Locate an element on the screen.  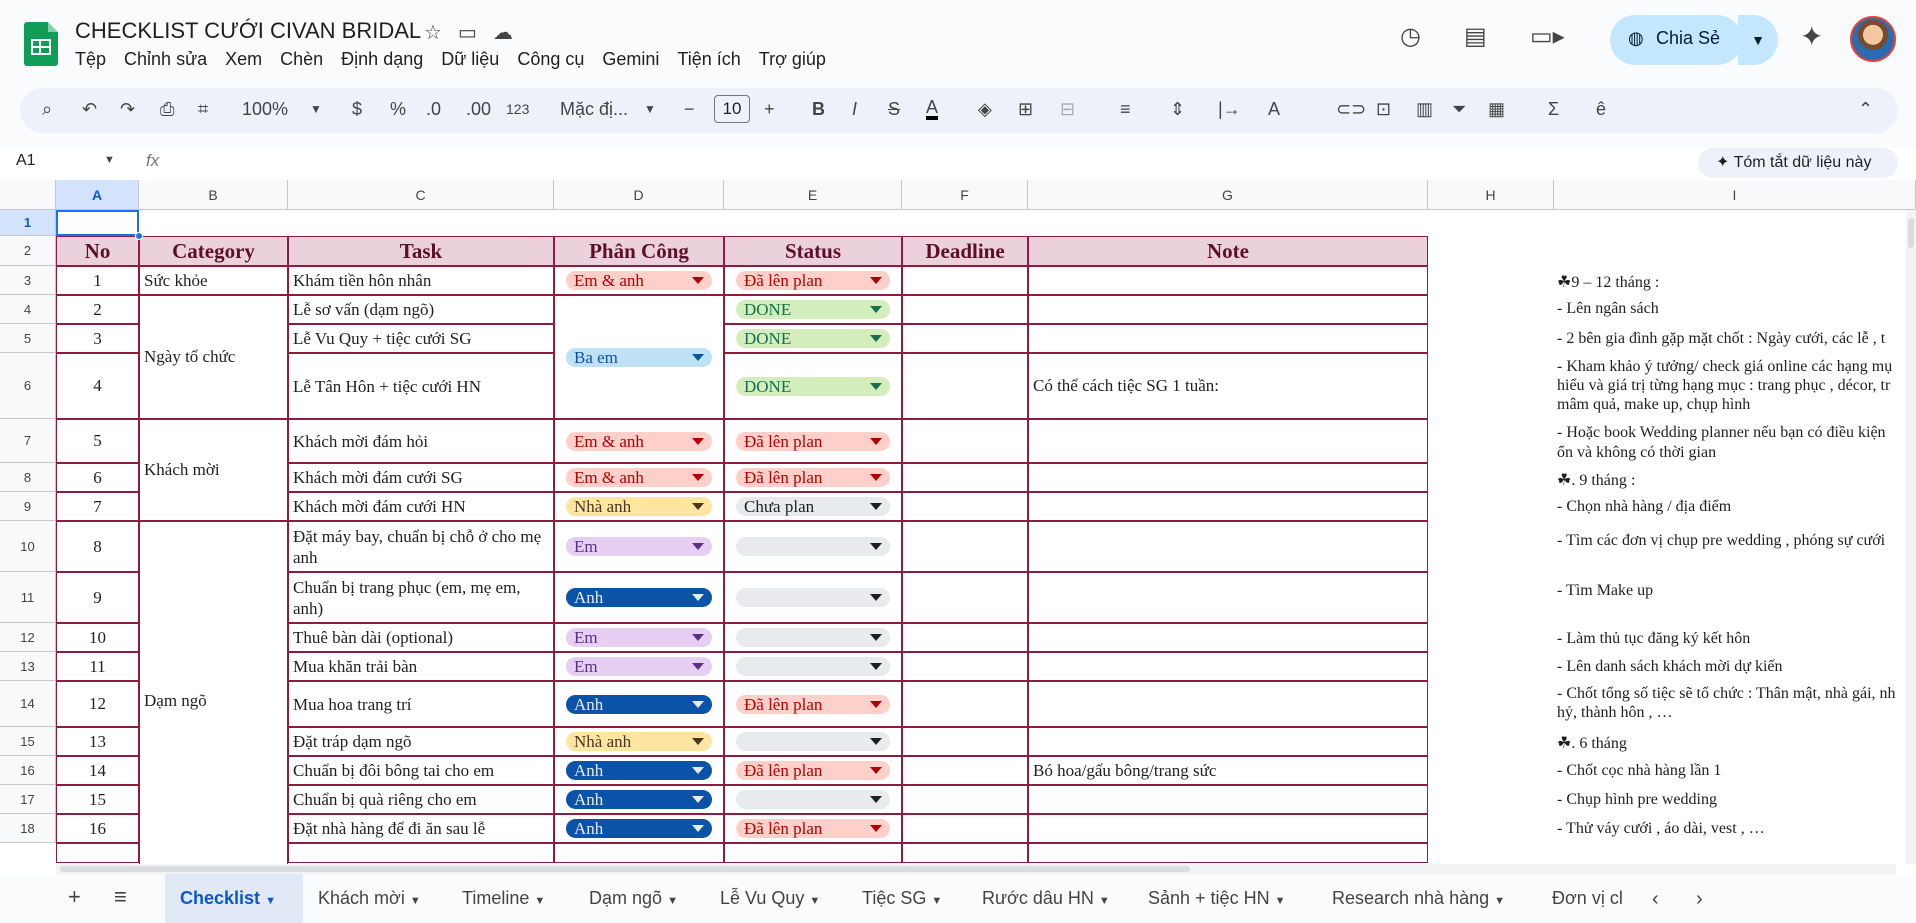
row-header-6: 6 is located at coordinates (28, 386).